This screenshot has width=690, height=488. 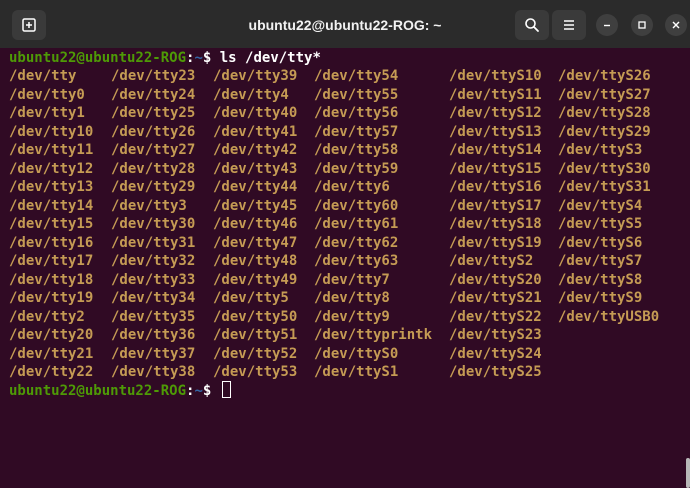 What do you see at coordinates (153, 316) in the screenshot?
I see `ls-entry: /dev/tty35` at bounding box center [153, 316].